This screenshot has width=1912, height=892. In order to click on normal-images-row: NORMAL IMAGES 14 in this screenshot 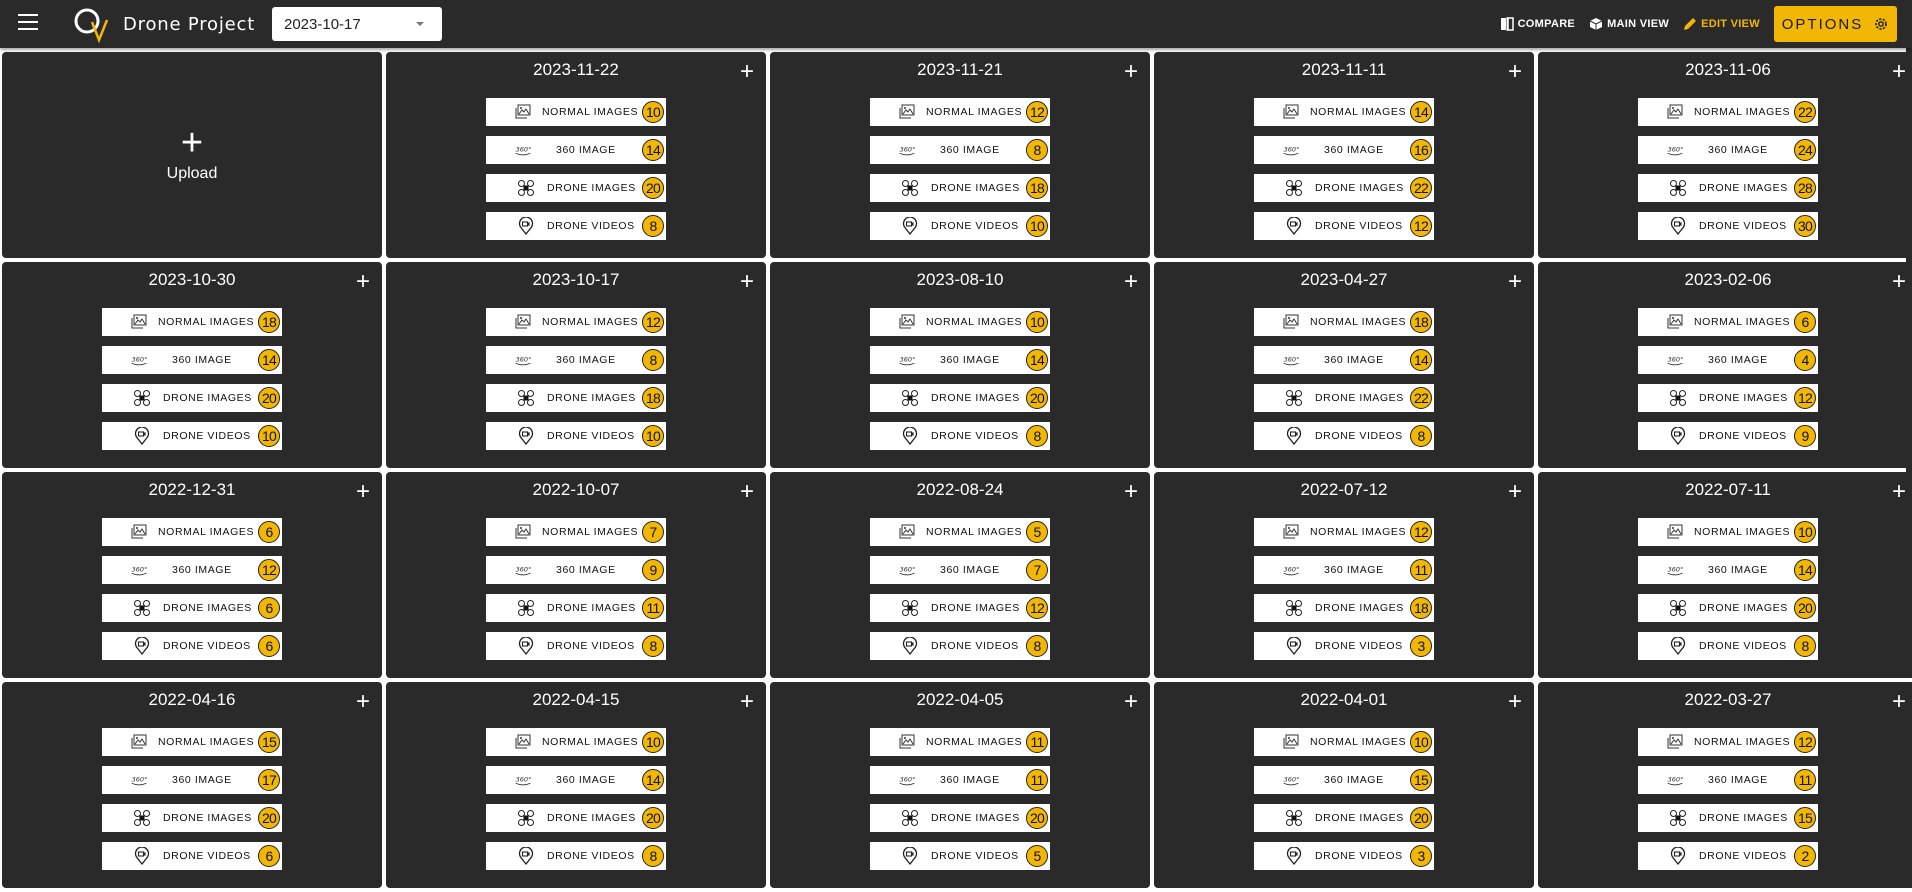, I will do `click(1344, 112)`.